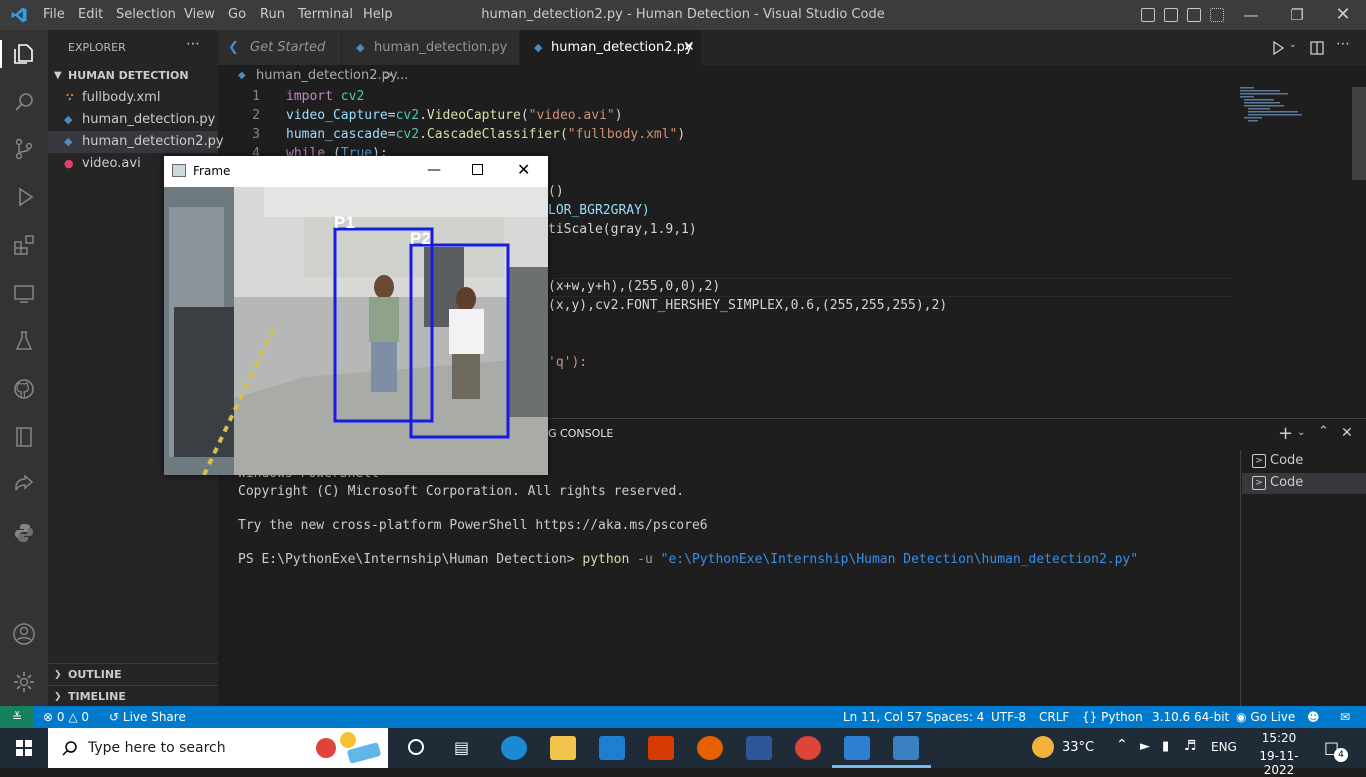  What do you see at coordinates (356, 315) in the screenshot?
I see `frame-window: Frame — ✕ P1 P2` at bounding box center [356, 315].